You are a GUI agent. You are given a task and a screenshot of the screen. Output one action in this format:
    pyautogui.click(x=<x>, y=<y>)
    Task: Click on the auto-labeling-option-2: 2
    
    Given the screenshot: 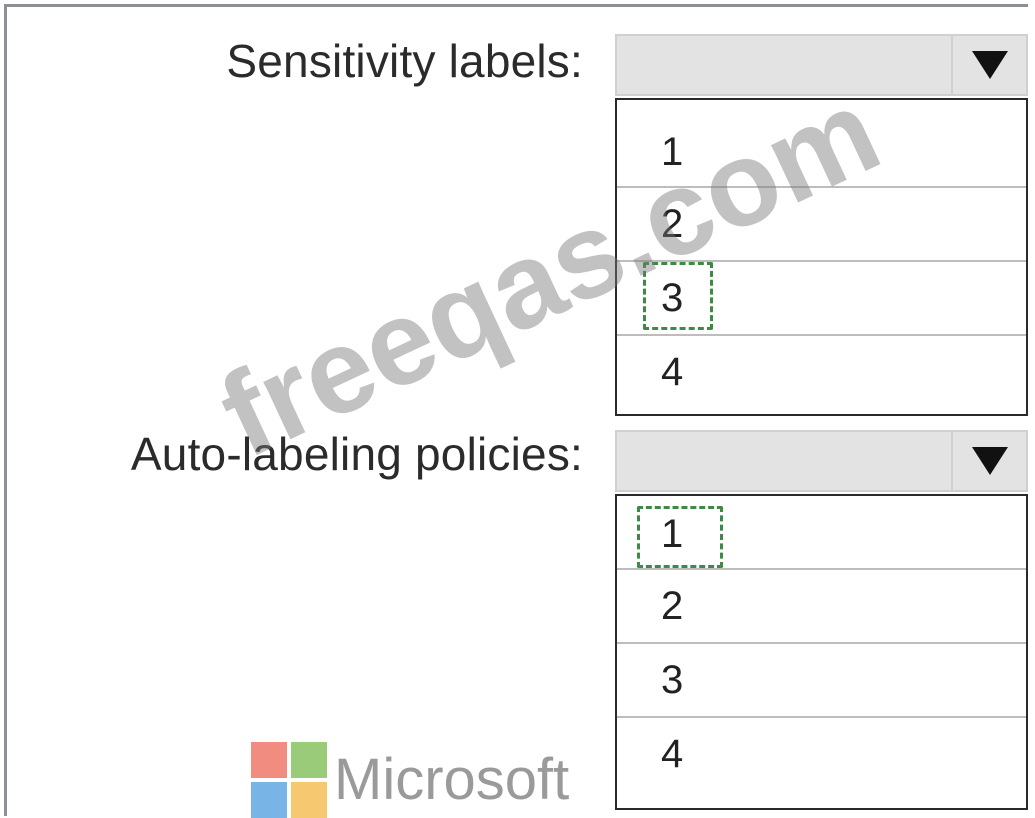 What is the action you would take?
    pyautogui.click(x=821, y=607)
    